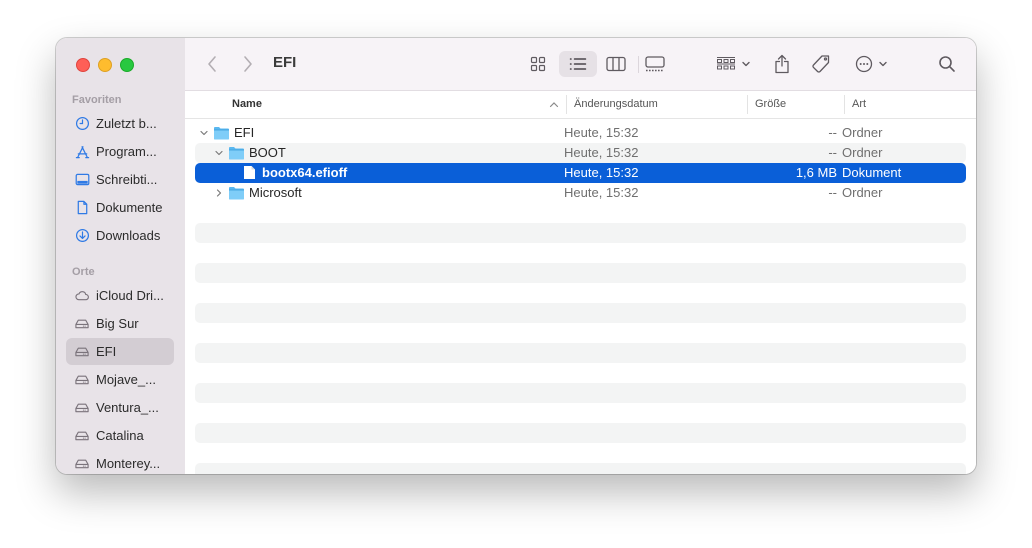 The height and width of the screenshot is (548, 1032). I want to click on tags-button, so click(821, 64).